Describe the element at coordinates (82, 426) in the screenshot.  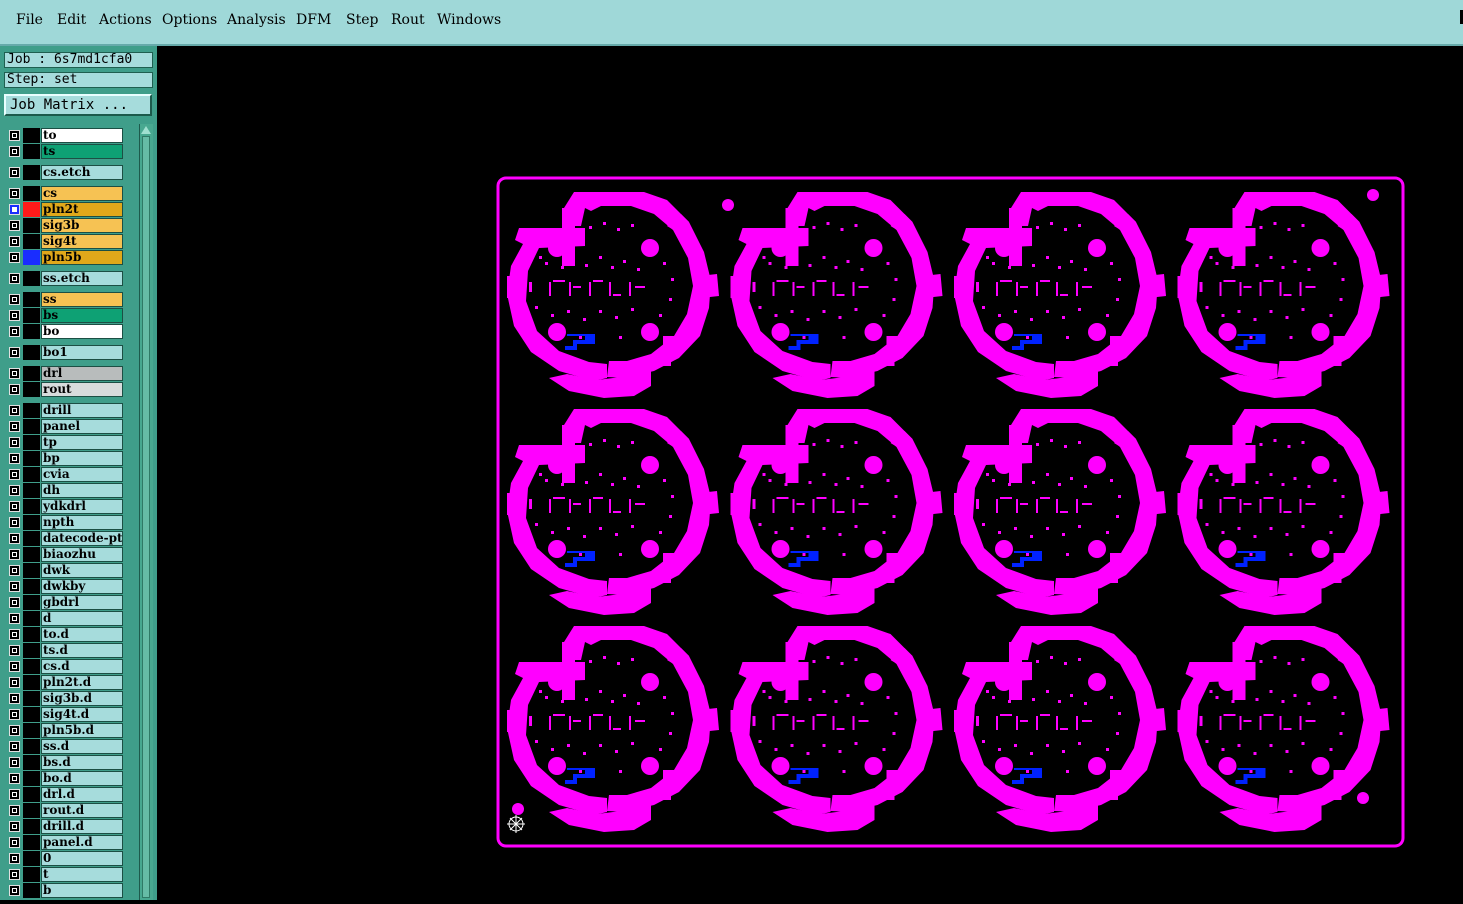
I see `layer-name: panel` at that location.